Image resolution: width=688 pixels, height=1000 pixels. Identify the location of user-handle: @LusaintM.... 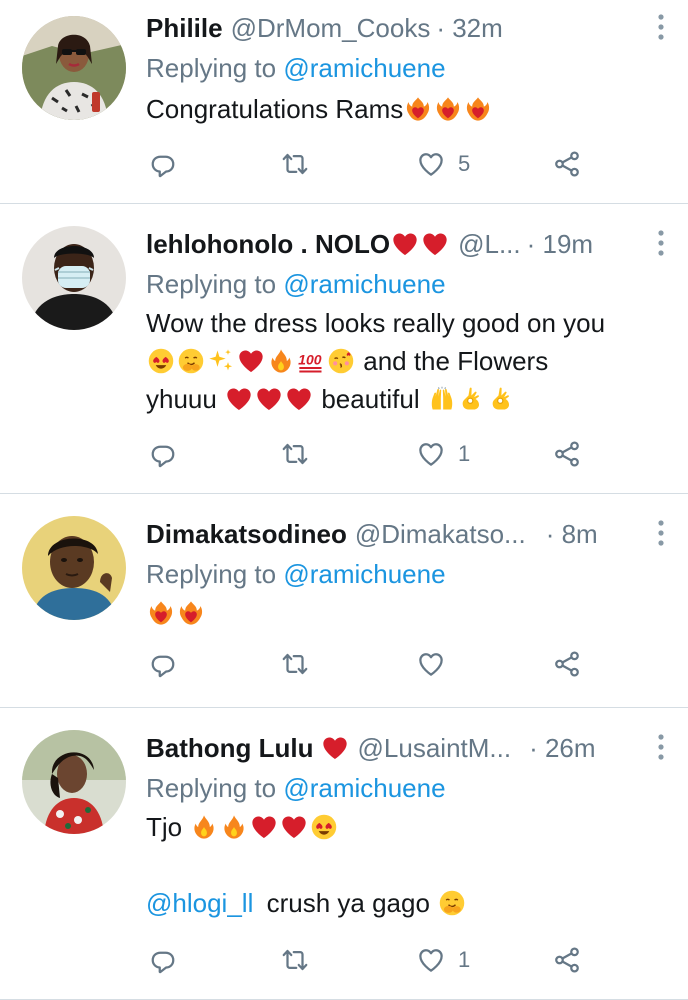
(435, 748).